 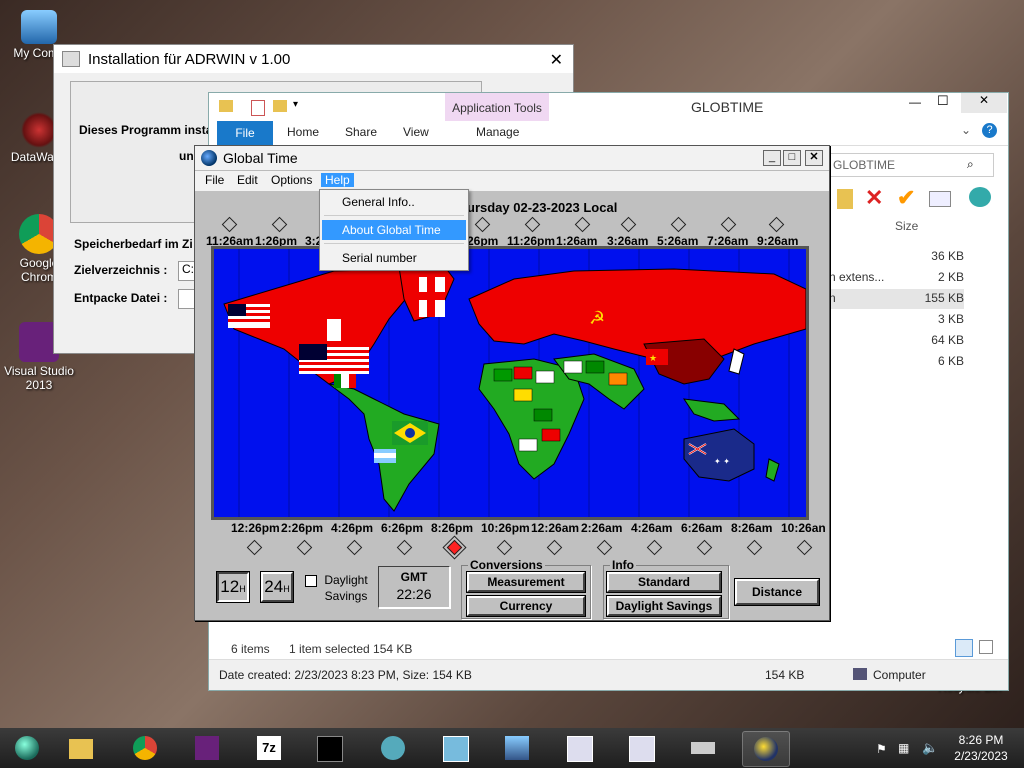 I want to click on clock: 8:26 PM 2/23/2023, so click(x=981, y=748).